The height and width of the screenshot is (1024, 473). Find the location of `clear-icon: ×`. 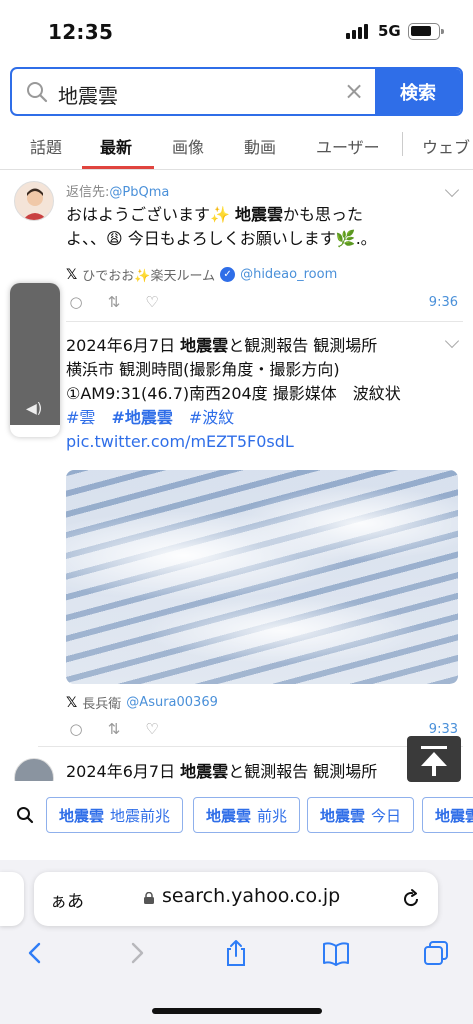

clear-icon: × is located at coordinates (354, 91).